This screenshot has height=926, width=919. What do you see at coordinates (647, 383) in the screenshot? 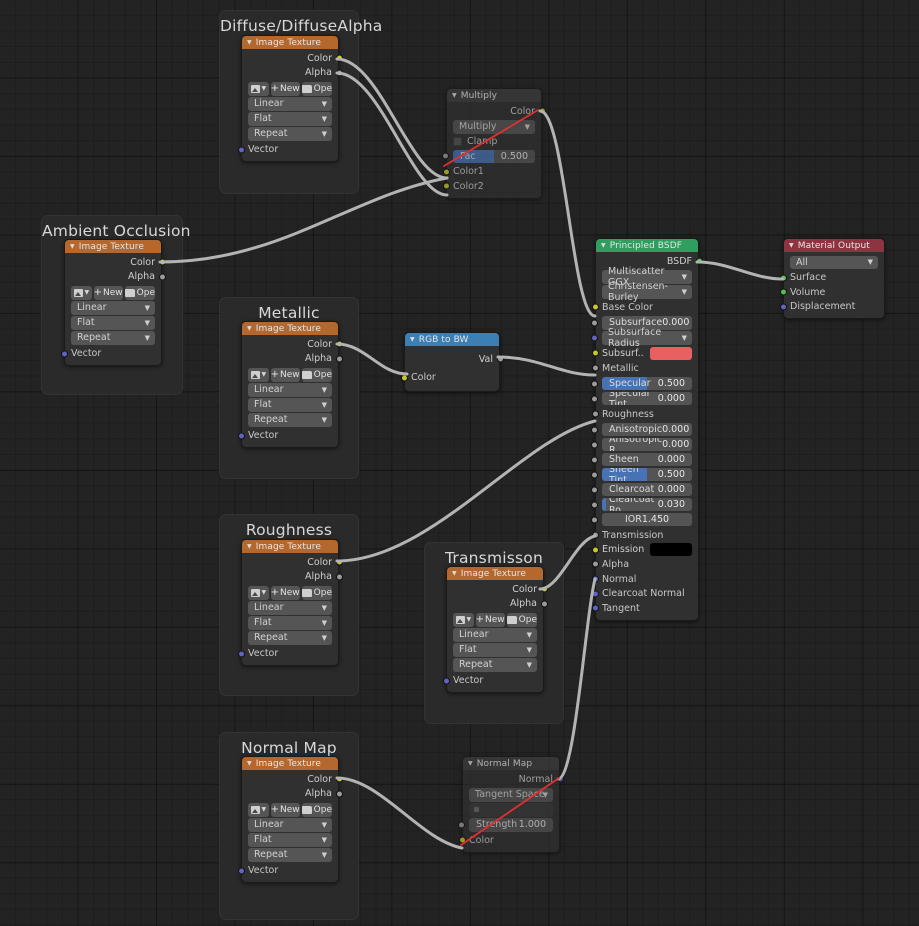
I see `slider: Specular 0.500` at bounding box center [647, 383].